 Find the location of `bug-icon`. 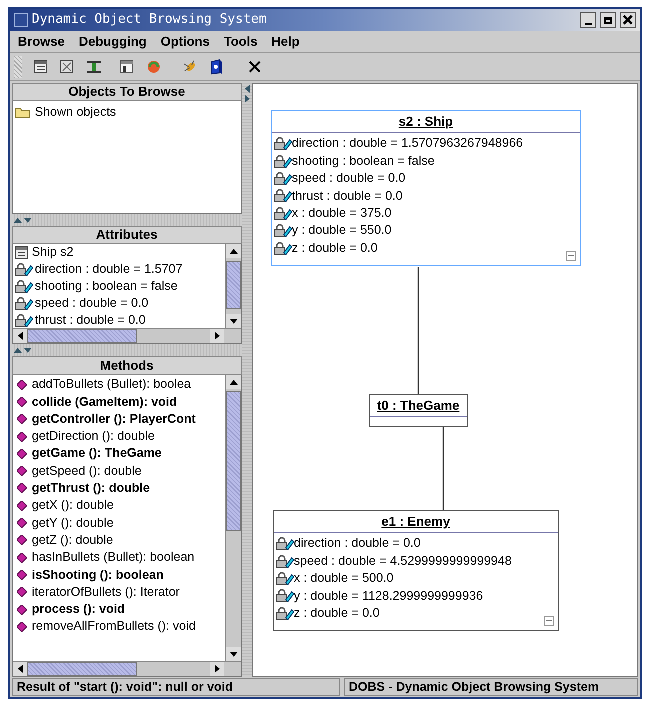

bug-icon is located at coordinates (190, 66).